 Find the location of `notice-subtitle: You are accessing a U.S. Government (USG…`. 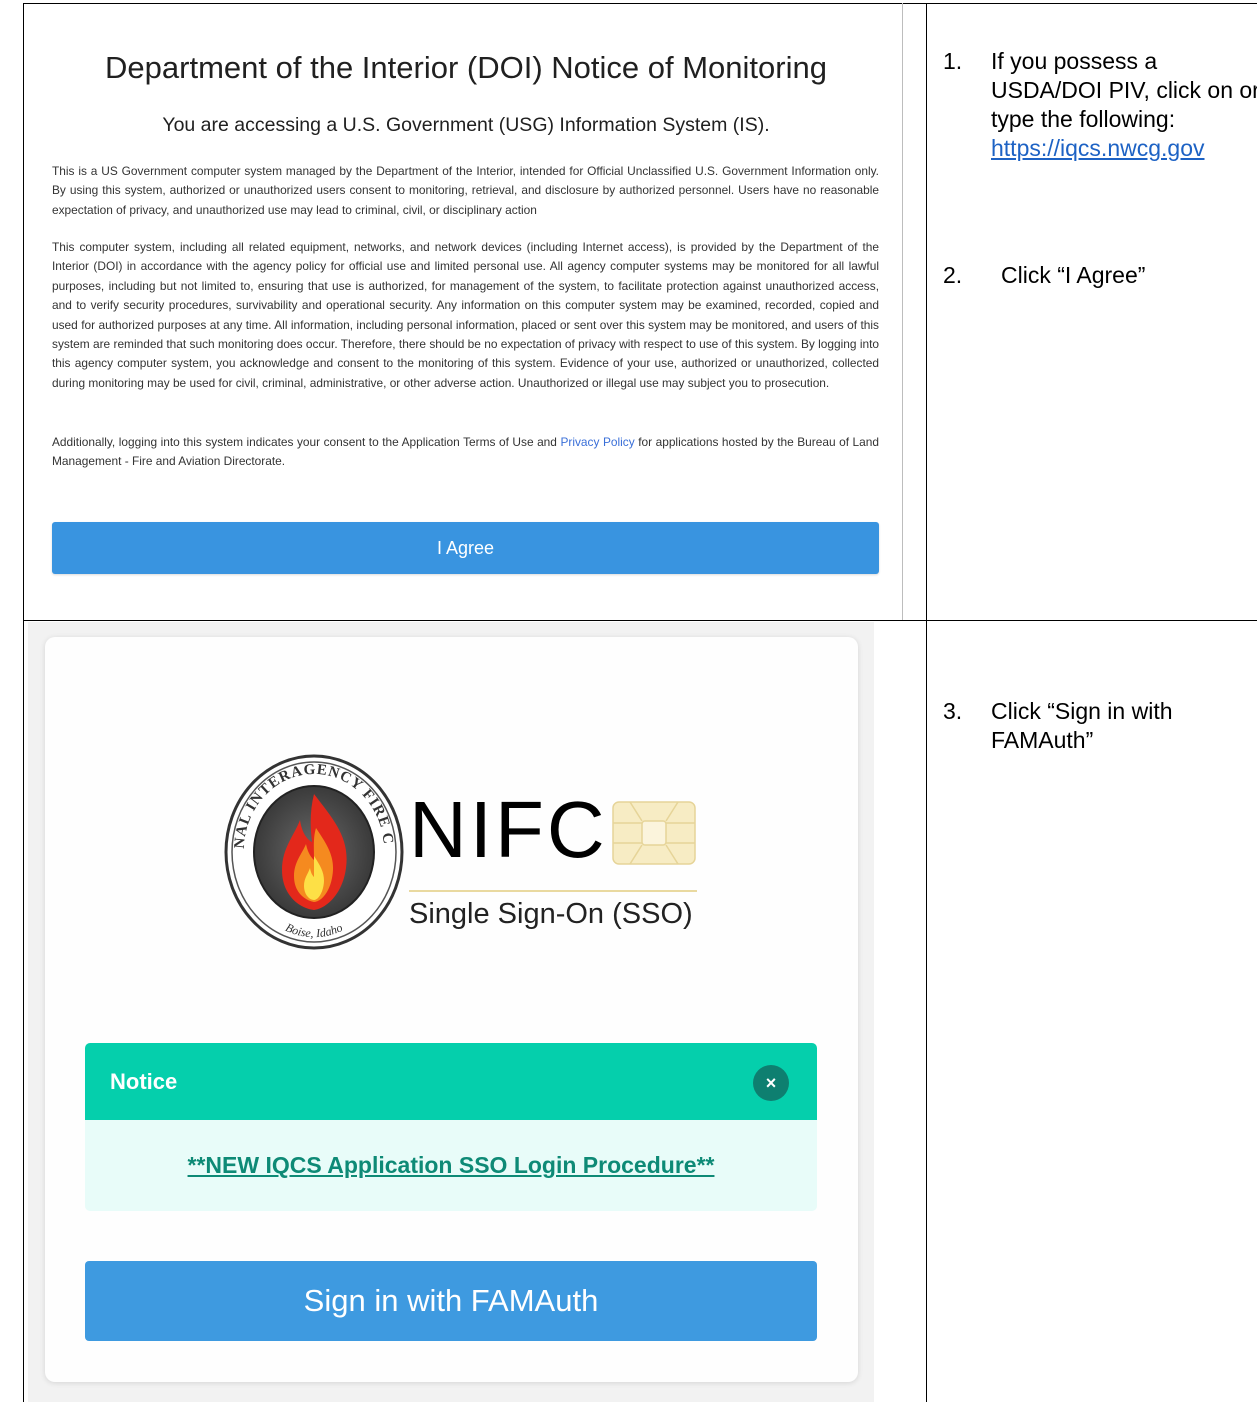

notice-subtitle: You are accessing a U.S. Government (USG… is located at coordinates (466, 125).